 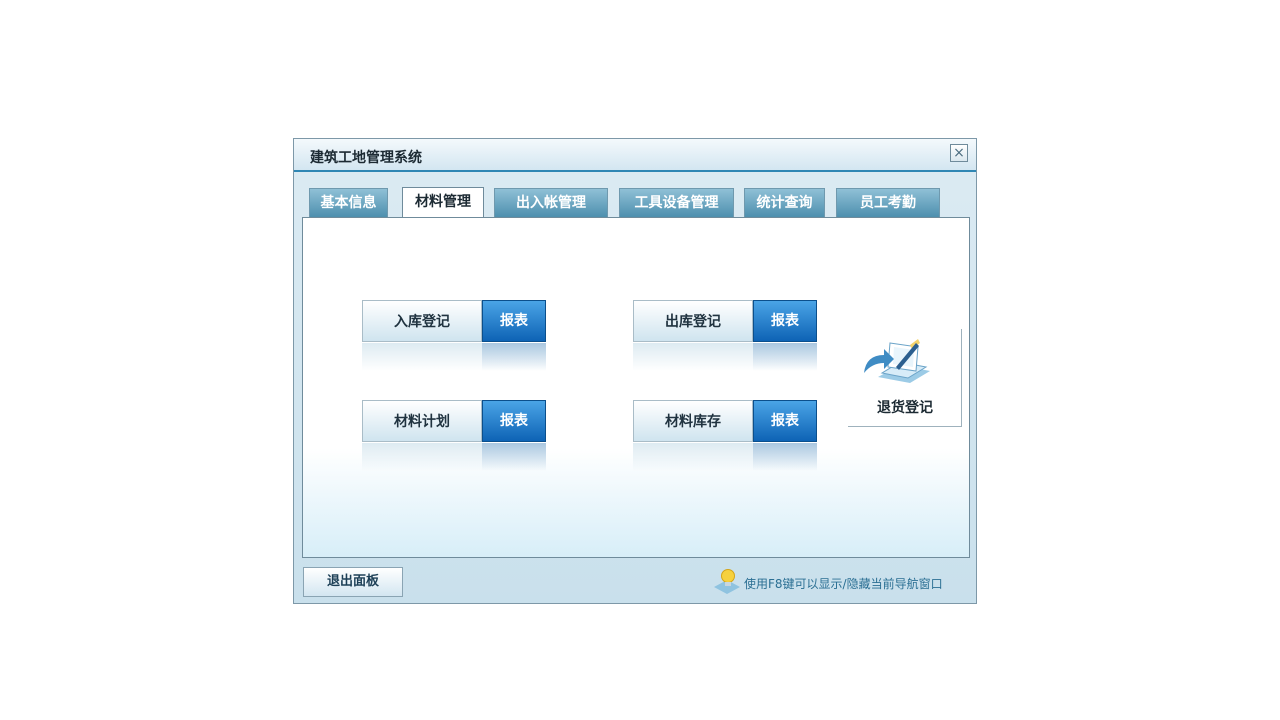 I want to click on close-button: ×, so click(x=959, y=153).